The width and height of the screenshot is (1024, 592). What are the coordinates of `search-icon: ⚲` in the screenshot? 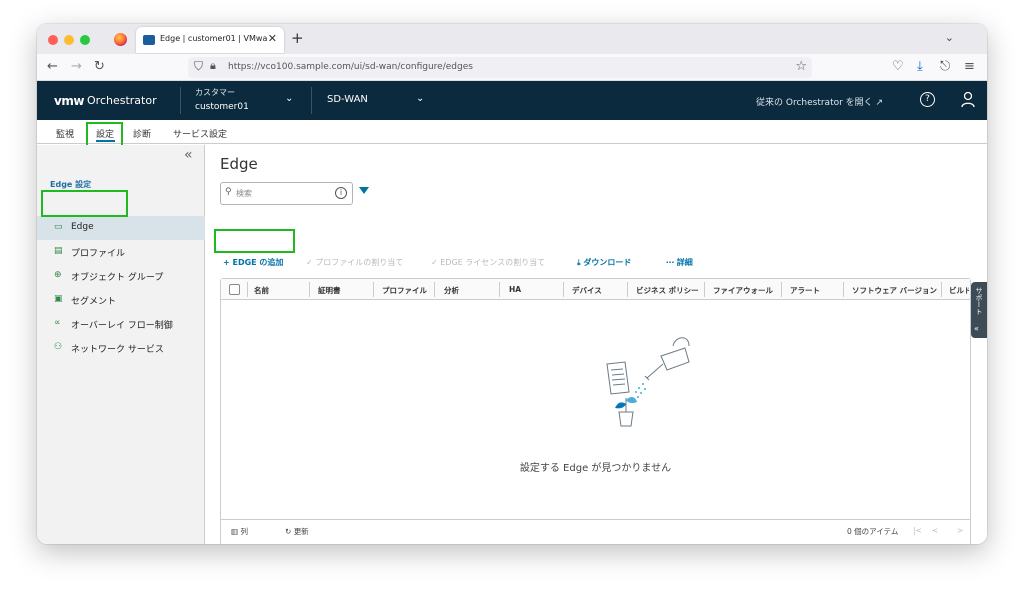 It's located at (228, 192).